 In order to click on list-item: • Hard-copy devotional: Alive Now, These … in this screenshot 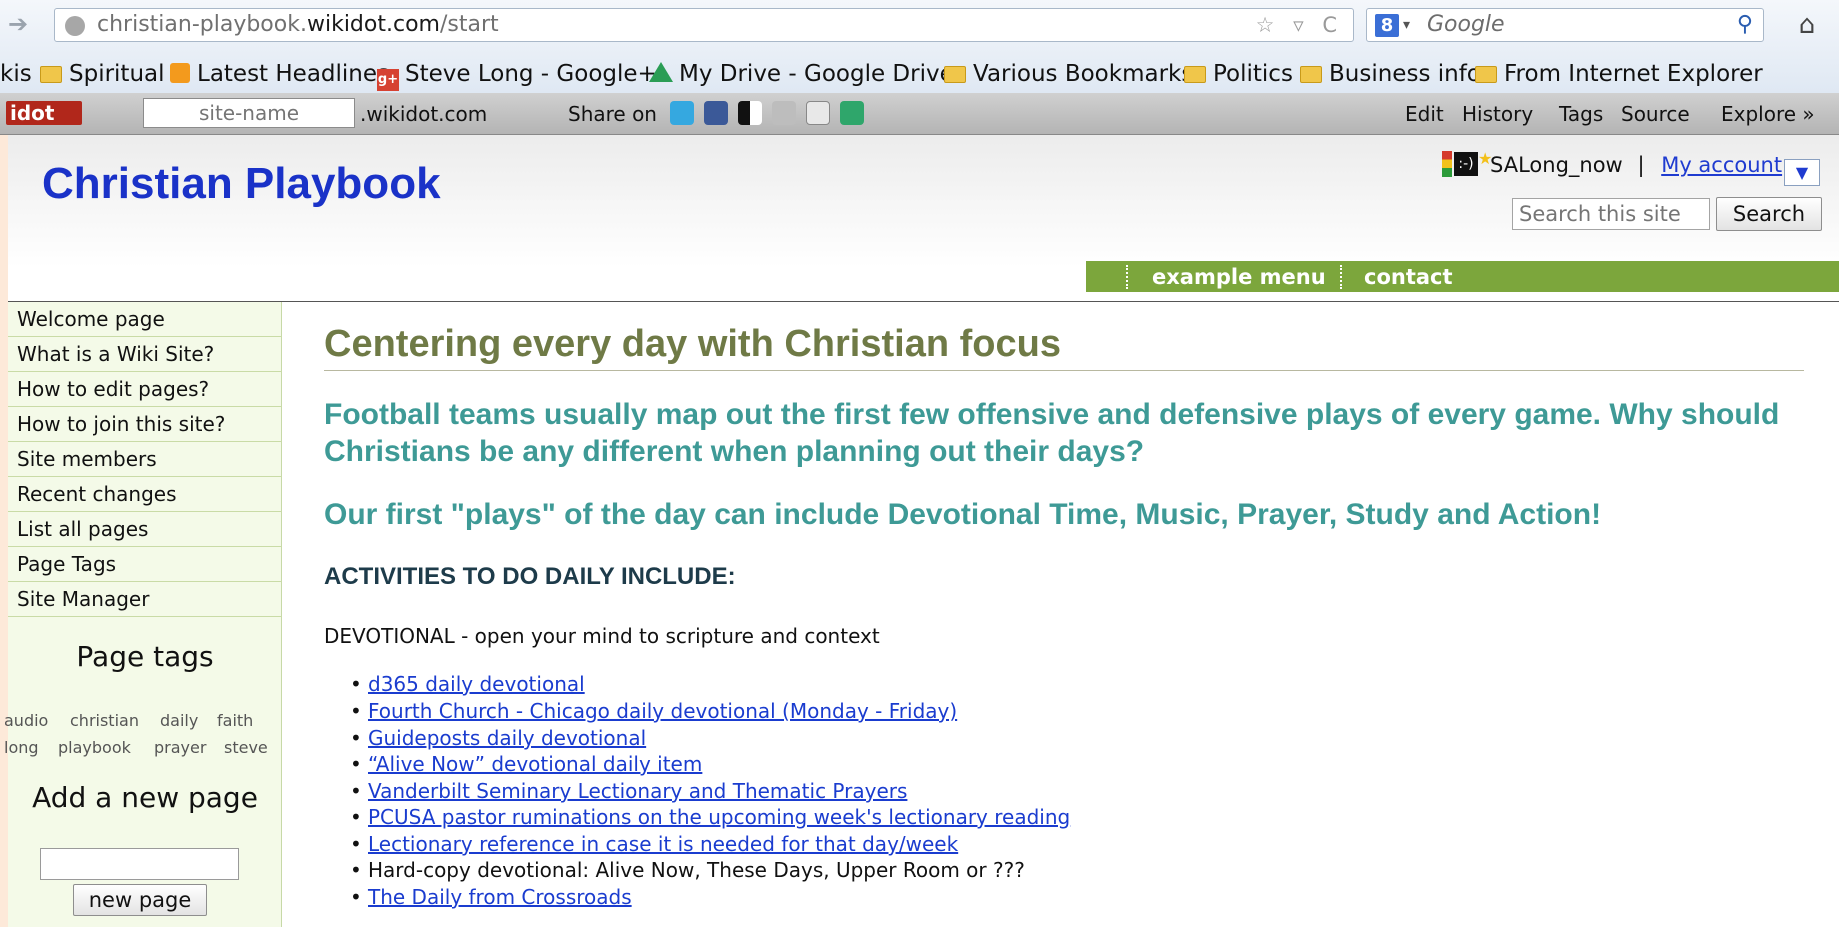, I will do `click(687, 870)`.